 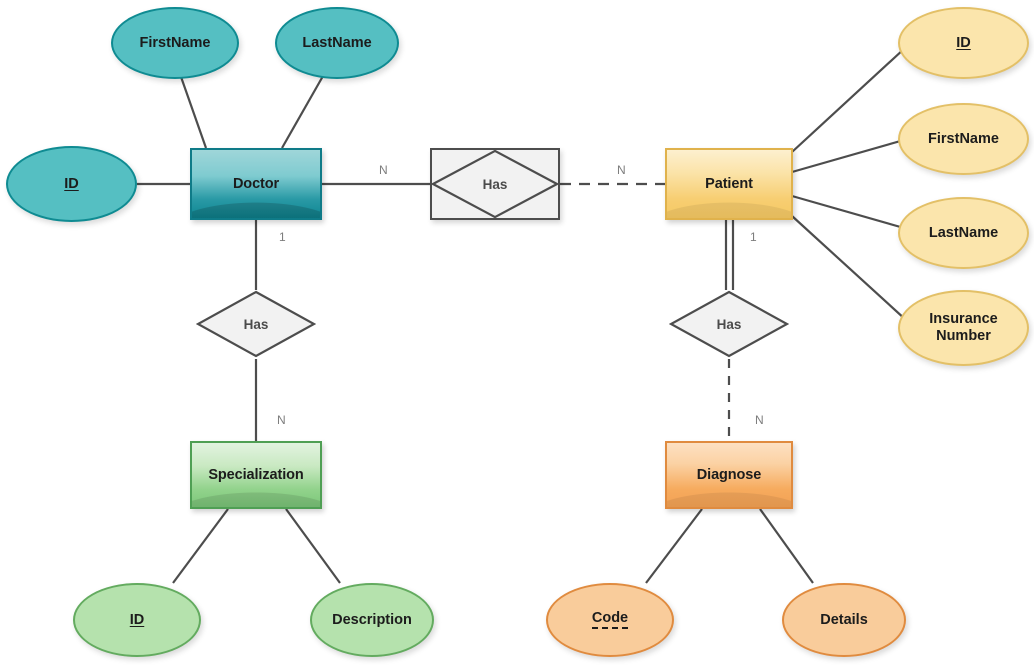 I want to click on entity-diagnose-label: Diagnose, so click(x=729, y=475).